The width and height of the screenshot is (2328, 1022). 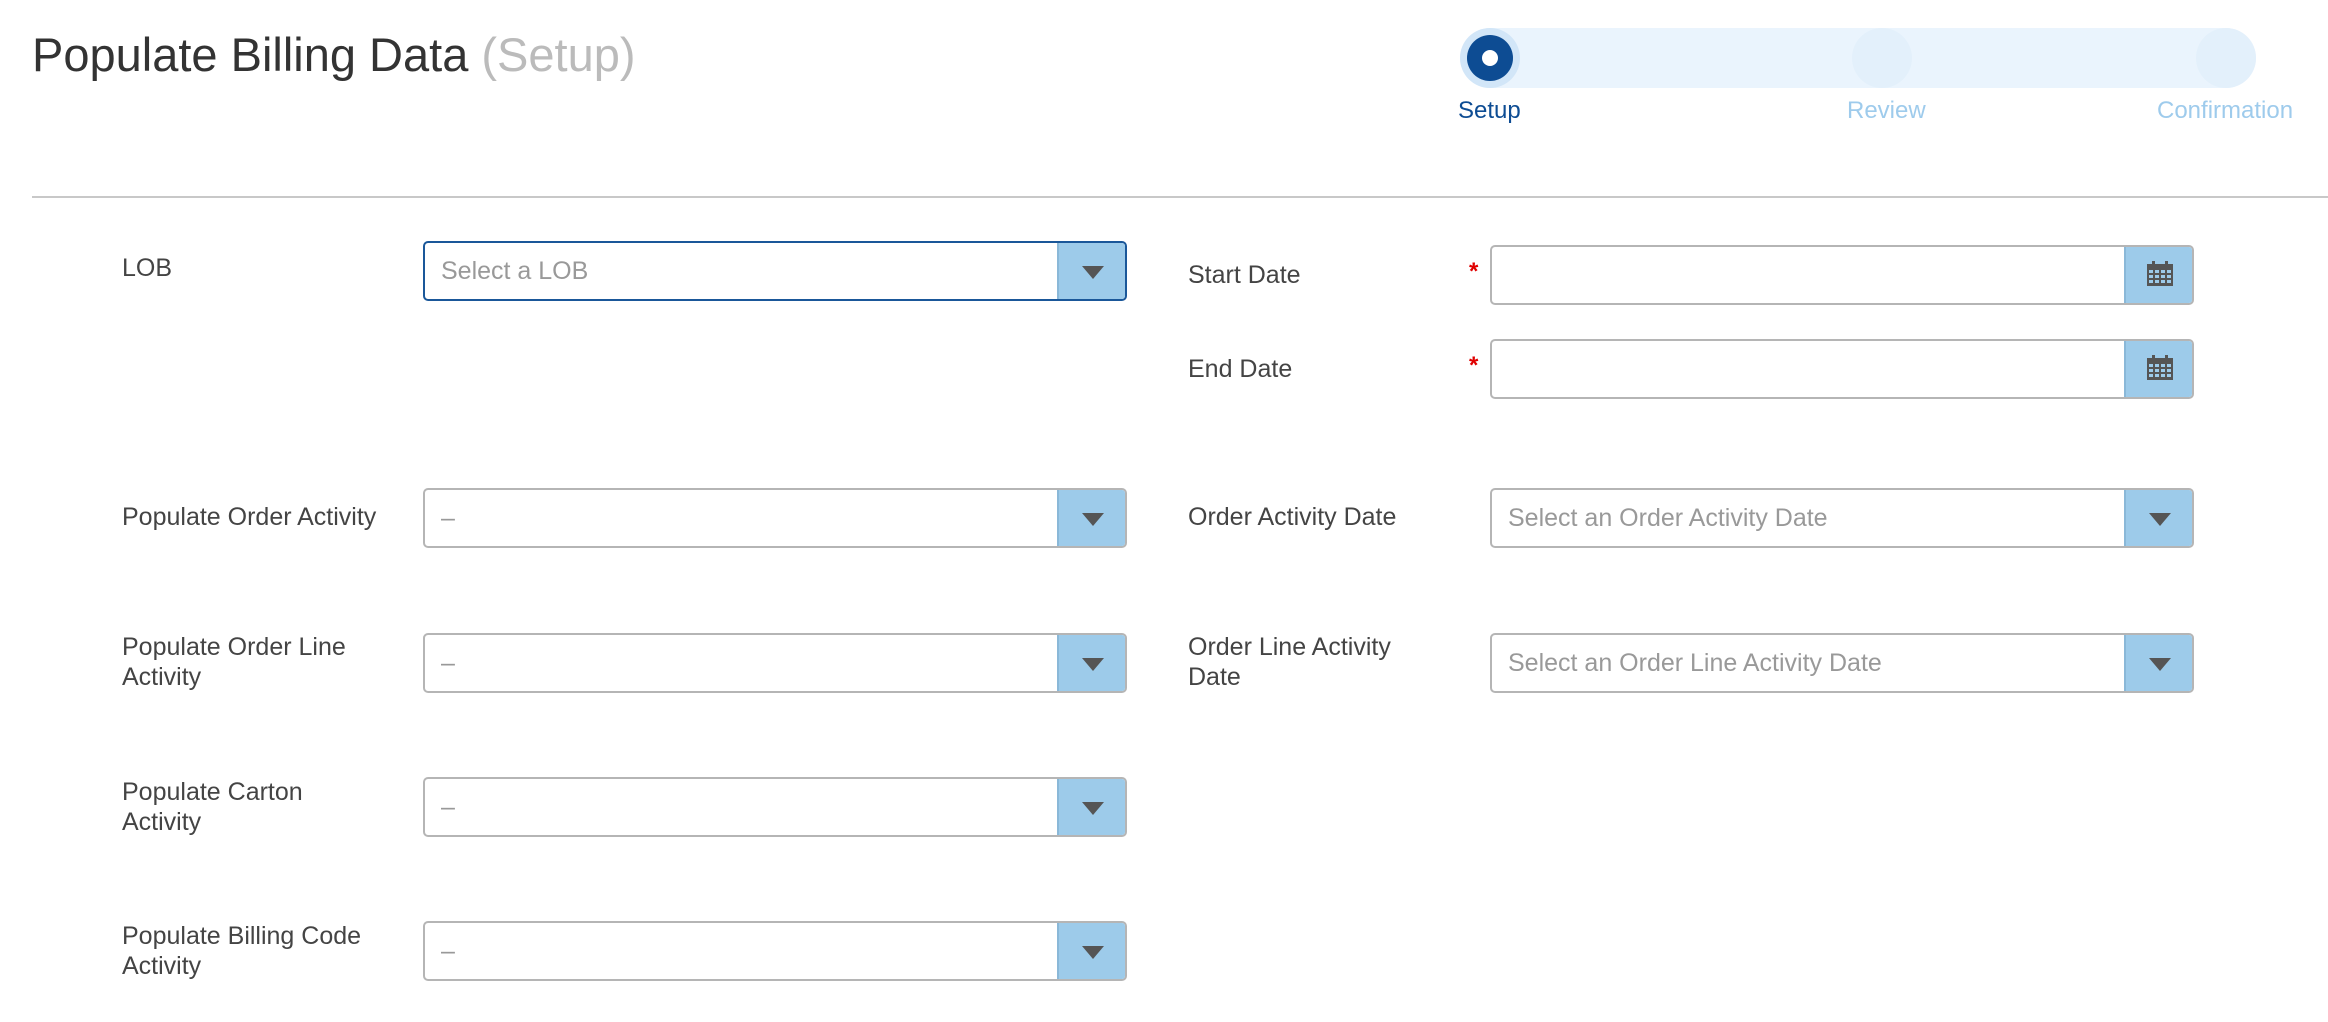 What do you see at coordinates (448, 663) in the screenshot?
I see `populate-order-line-activity-value: –` at bounding box center [448, 663].